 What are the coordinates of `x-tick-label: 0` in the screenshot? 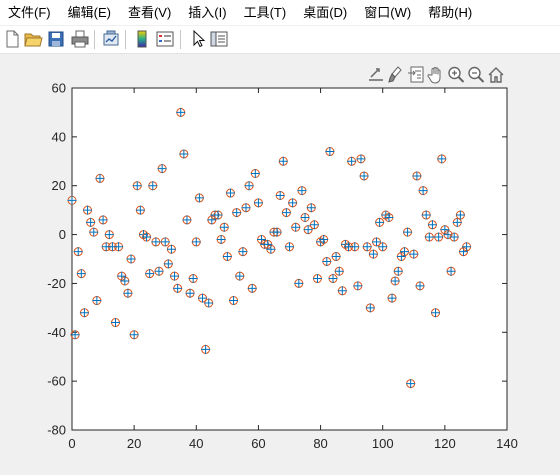 It's located at (71, 443).